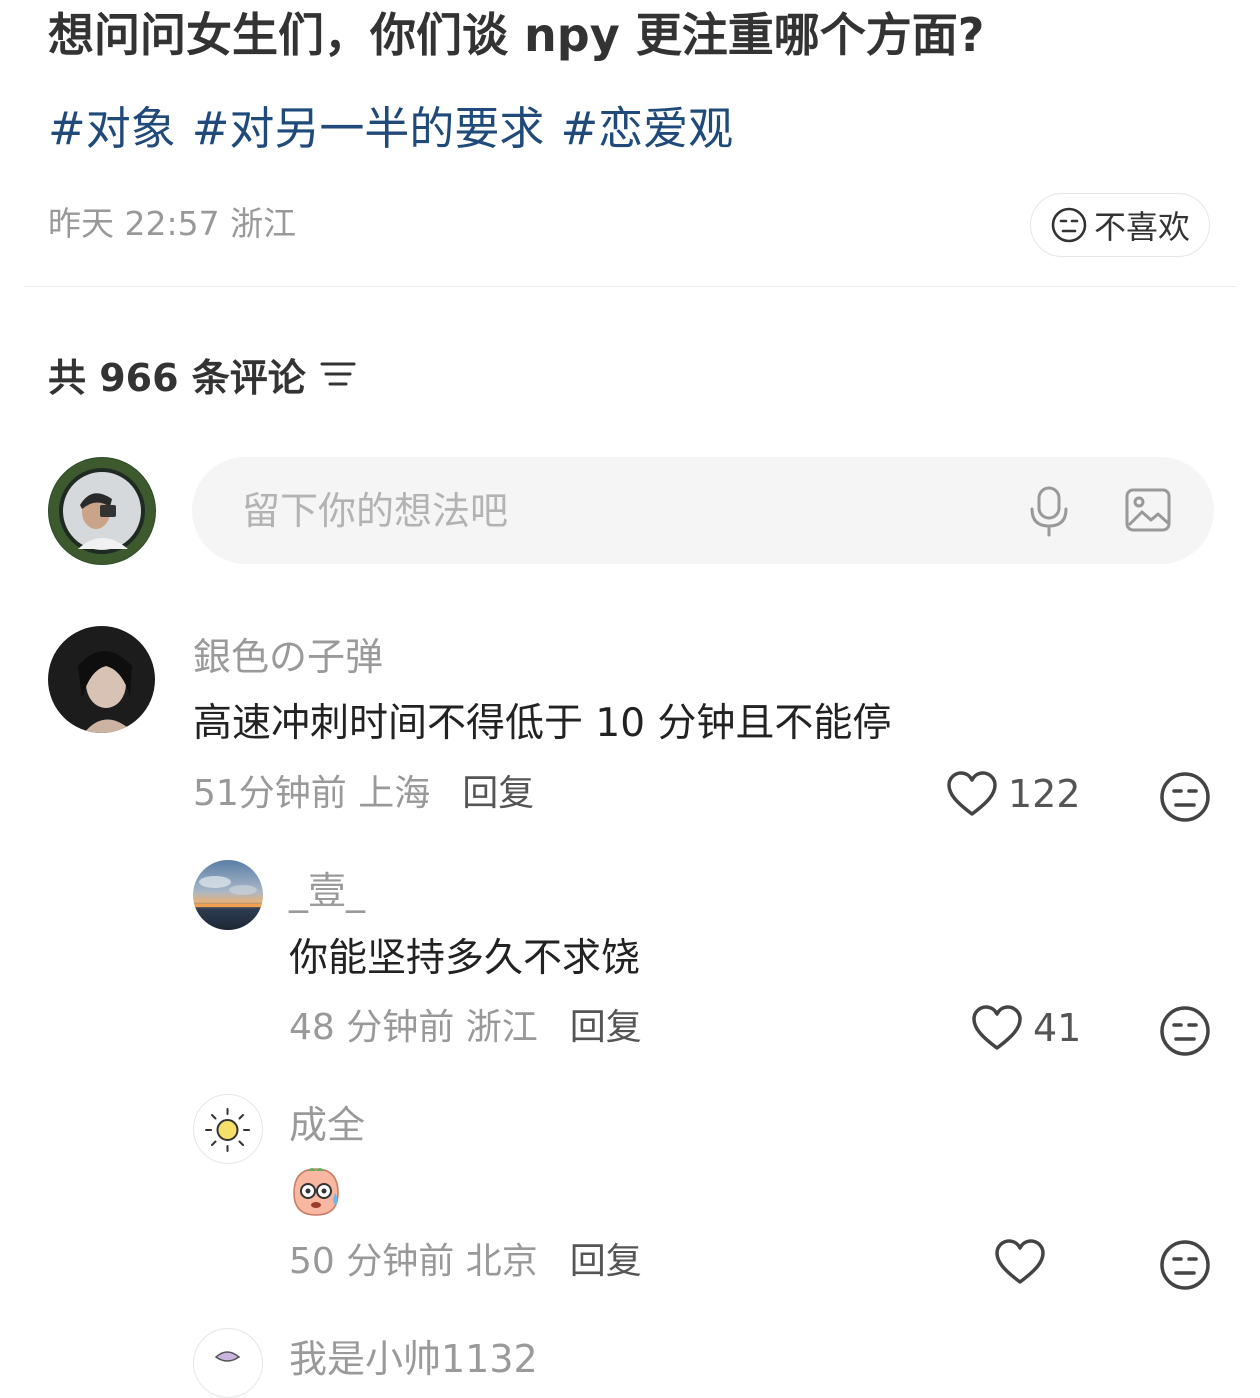 Image resolution: width=1260 pixels, height=1398 pixels. I want to click on divider, so click(630, 286).